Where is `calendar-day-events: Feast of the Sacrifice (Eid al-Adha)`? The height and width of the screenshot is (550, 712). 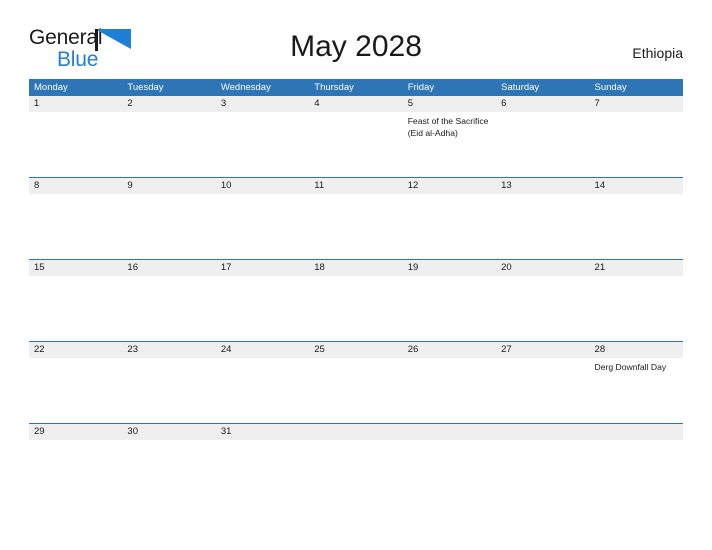
calendar-day-events: Feast of the Sacrifice (Eid al-Adha) is located at coordinates (449, 125).